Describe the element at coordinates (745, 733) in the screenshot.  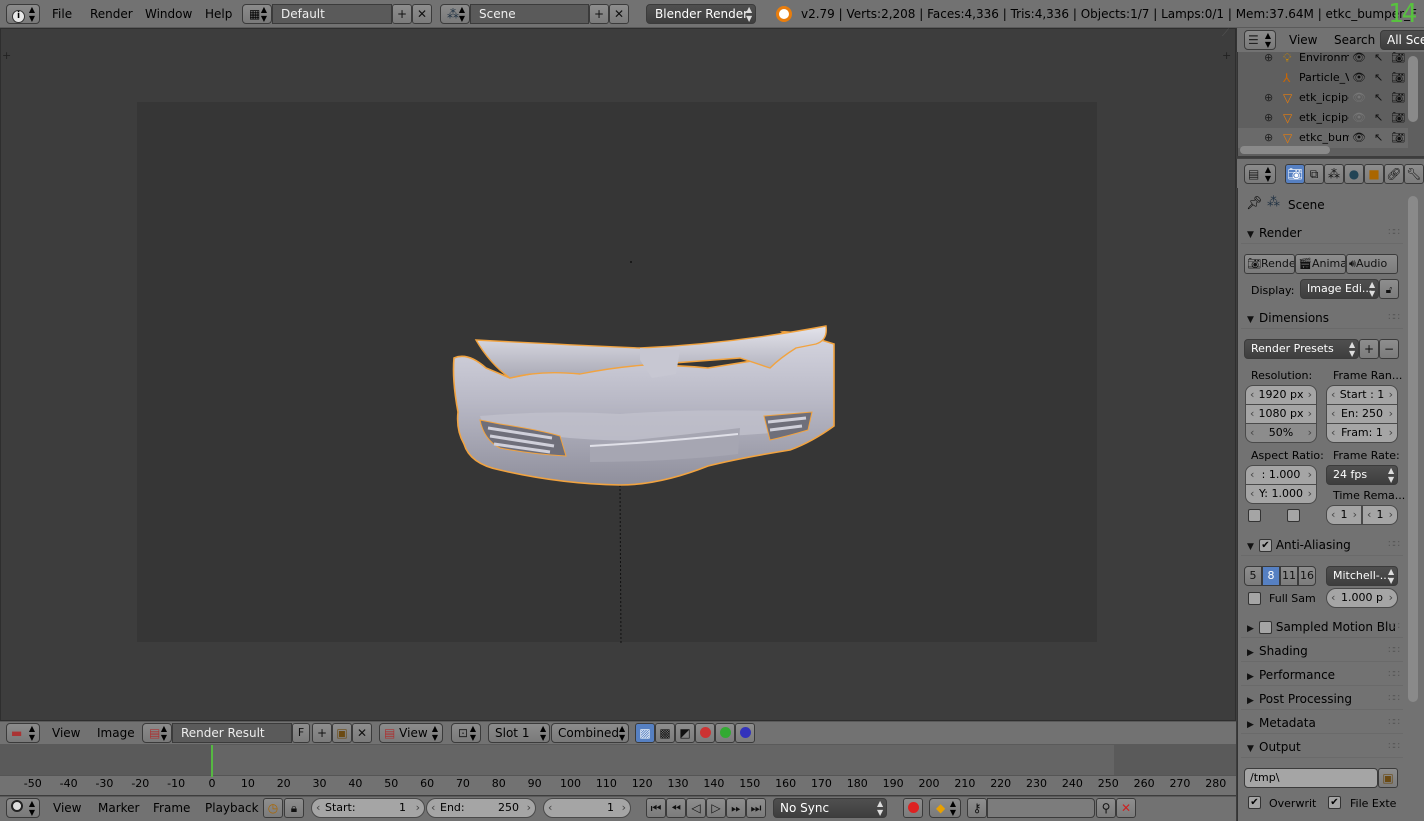
I see `blue-channel-button` at that location.